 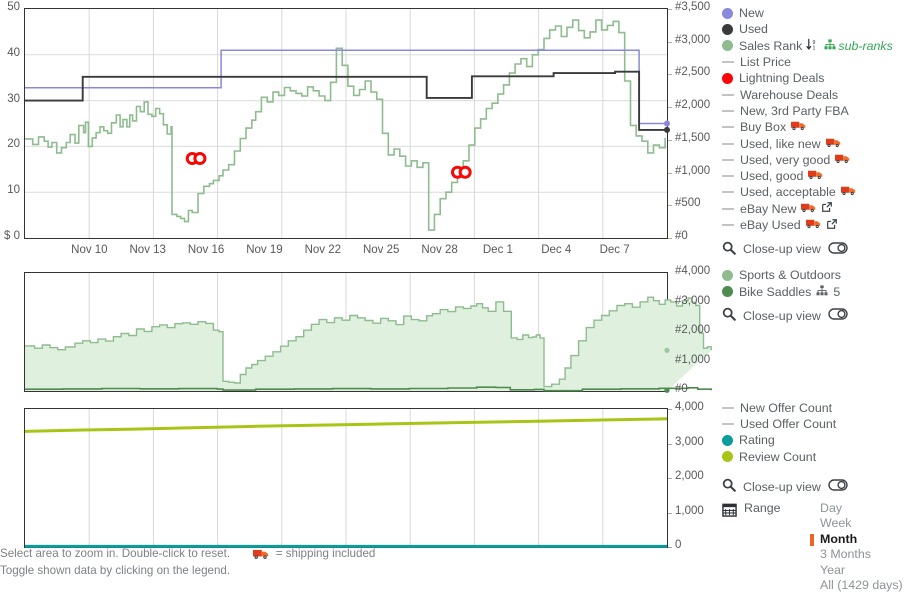 I want to click on closeup-view-toggle-offers: Close-up view, so click(x=819, y=487).